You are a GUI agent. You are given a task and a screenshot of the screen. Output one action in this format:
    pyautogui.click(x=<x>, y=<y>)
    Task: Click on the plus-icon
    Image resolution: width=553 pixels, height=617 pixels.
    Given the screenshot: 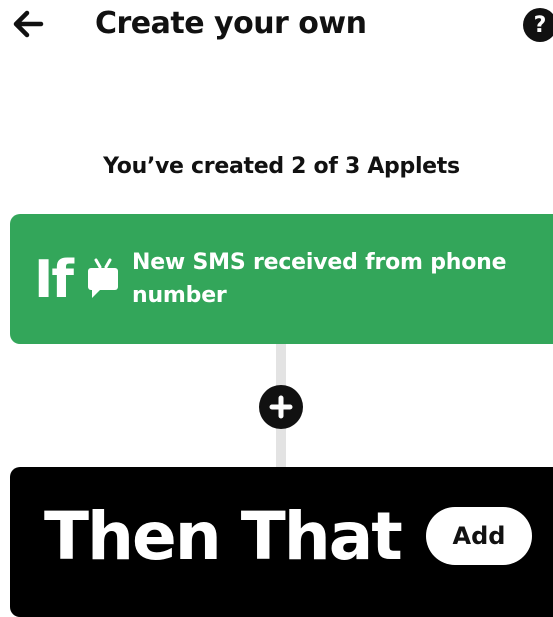 What is the action you would take?
    pyautogui.click(x=281, y=407)
    